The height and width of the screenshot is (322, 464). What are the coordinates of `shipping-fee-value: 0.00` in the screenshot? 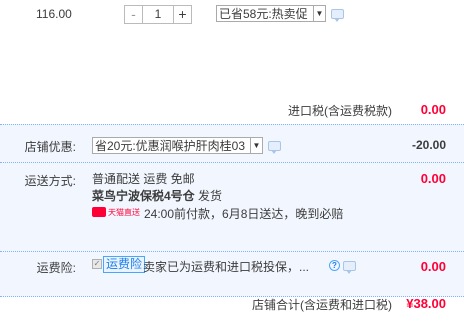 It's located at (433, 178).